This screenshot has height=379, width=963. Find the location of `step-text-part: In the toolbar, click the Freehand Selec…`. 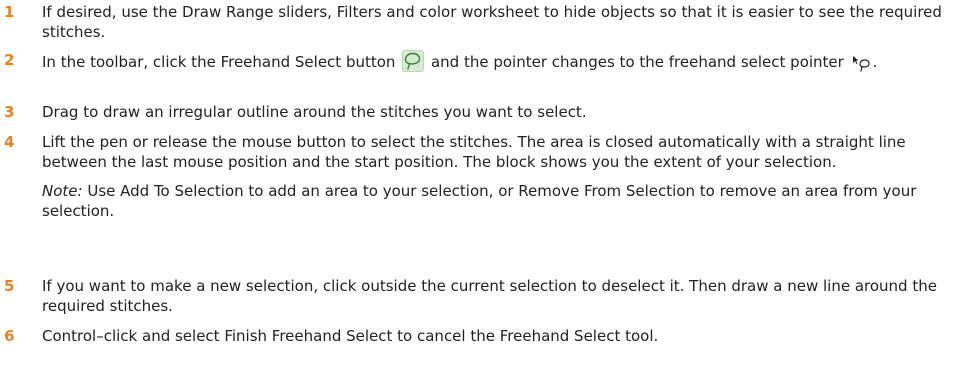

step-text-part: In the toolbar, click the Freehand Selec… is located at coordinates (219, 62).